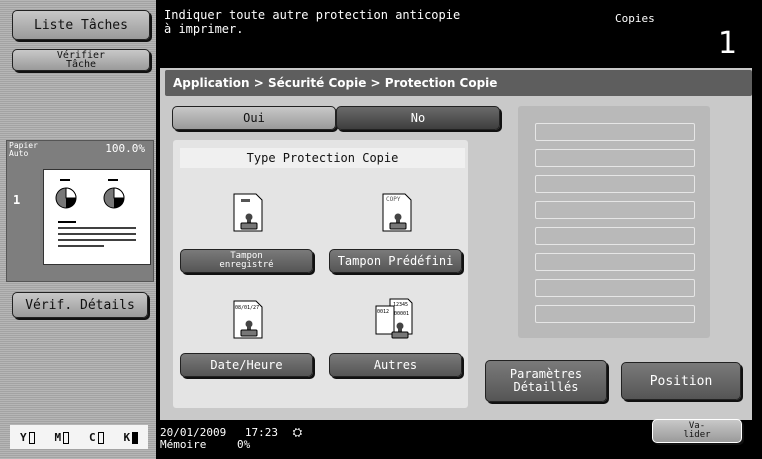 The height and width of the screenshot is (459, 762). Describe the element at coordinates (248, 215) in the screenshot. I see `registered-stamp-icon` at that location.